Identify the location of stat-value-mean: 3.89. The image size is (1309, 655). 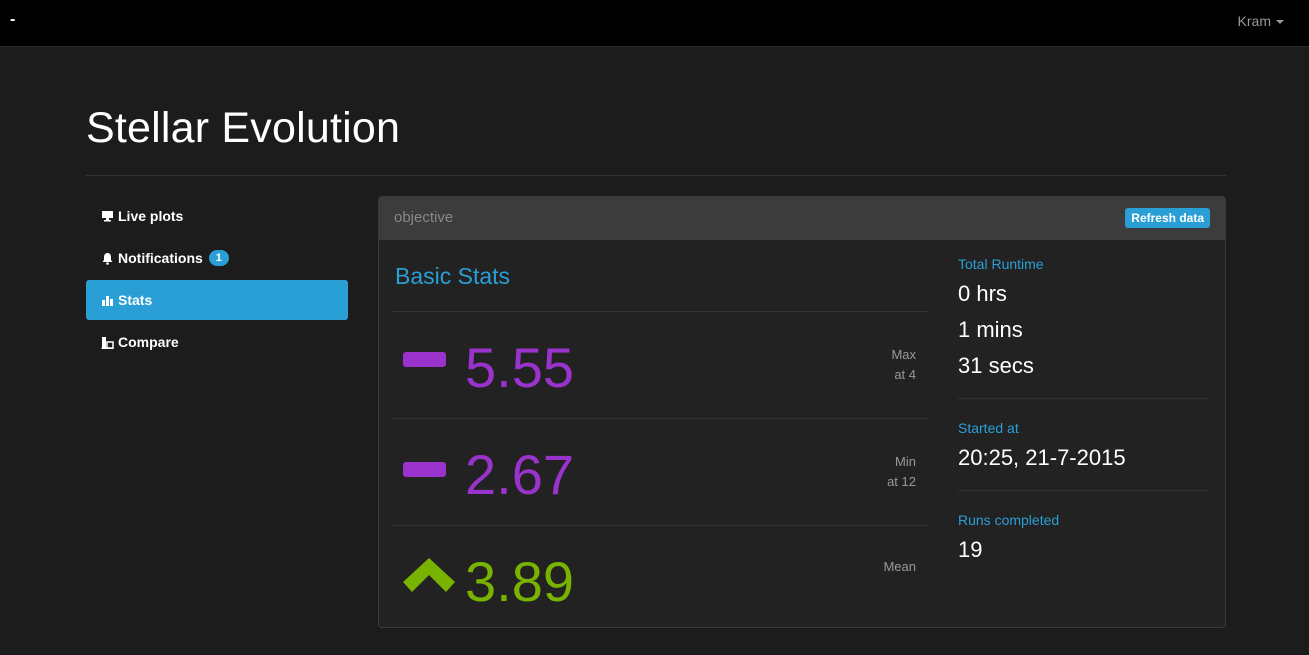
(519, 581).